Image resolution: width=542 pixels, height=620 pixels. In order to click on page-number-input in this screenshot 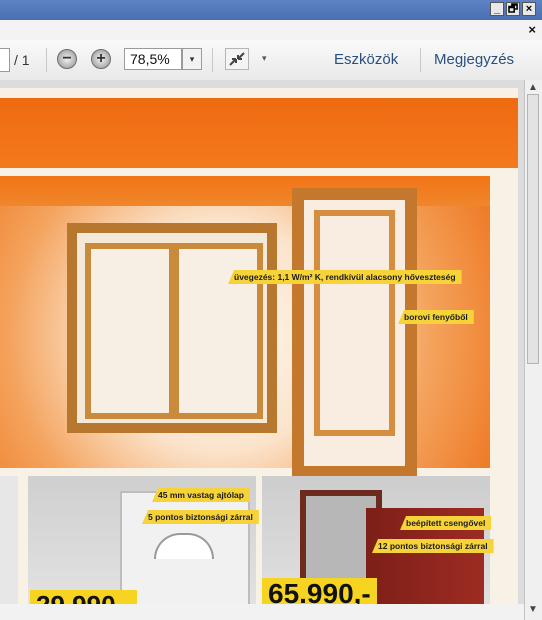, I will do `click(5, 60)`.